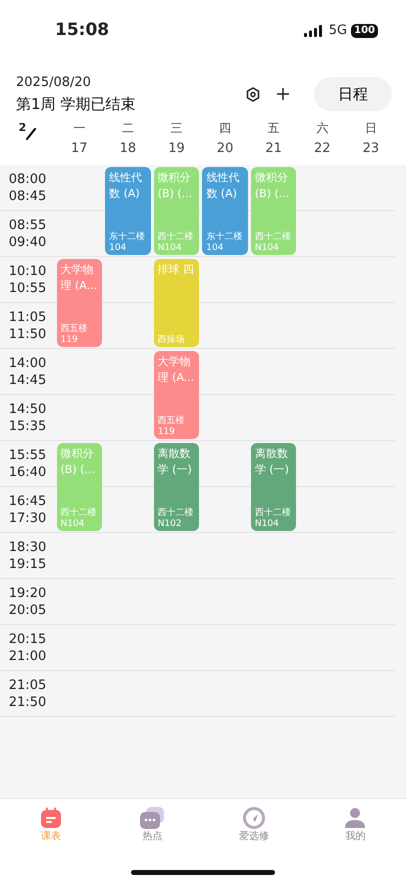  Describe the element at coordinates (27, 501) in the screenshot. I see `period-start-time: 16:45` at that location.